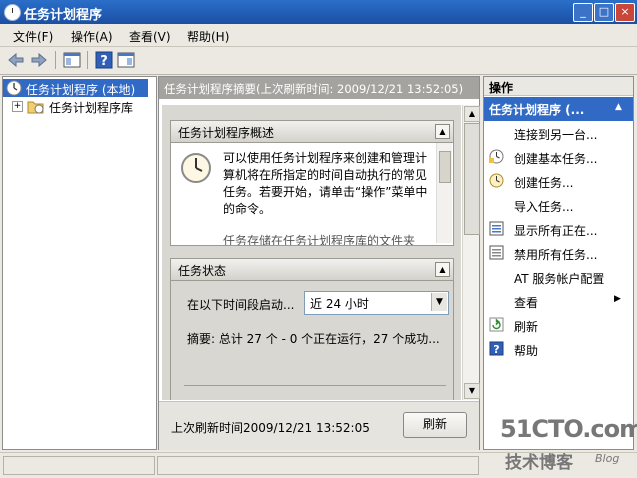 The height and width of the screenshot is (478, 637). What do you see at coordinates (472, 391) in the screenshot?
I see `scroll-down-icon: ▼` at bounding box center [472, 391].